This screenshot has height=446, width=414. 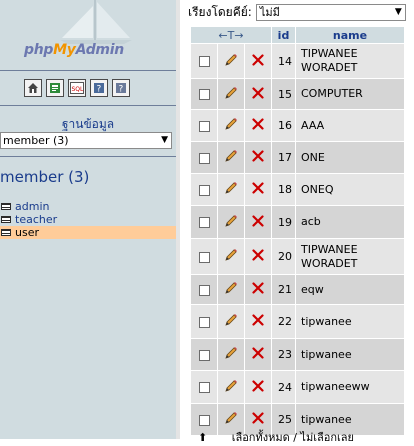 What do you see at coordinates (350, 35) in the screenshot?
I see `column-header-name: name` at bounding box center [350, 35].